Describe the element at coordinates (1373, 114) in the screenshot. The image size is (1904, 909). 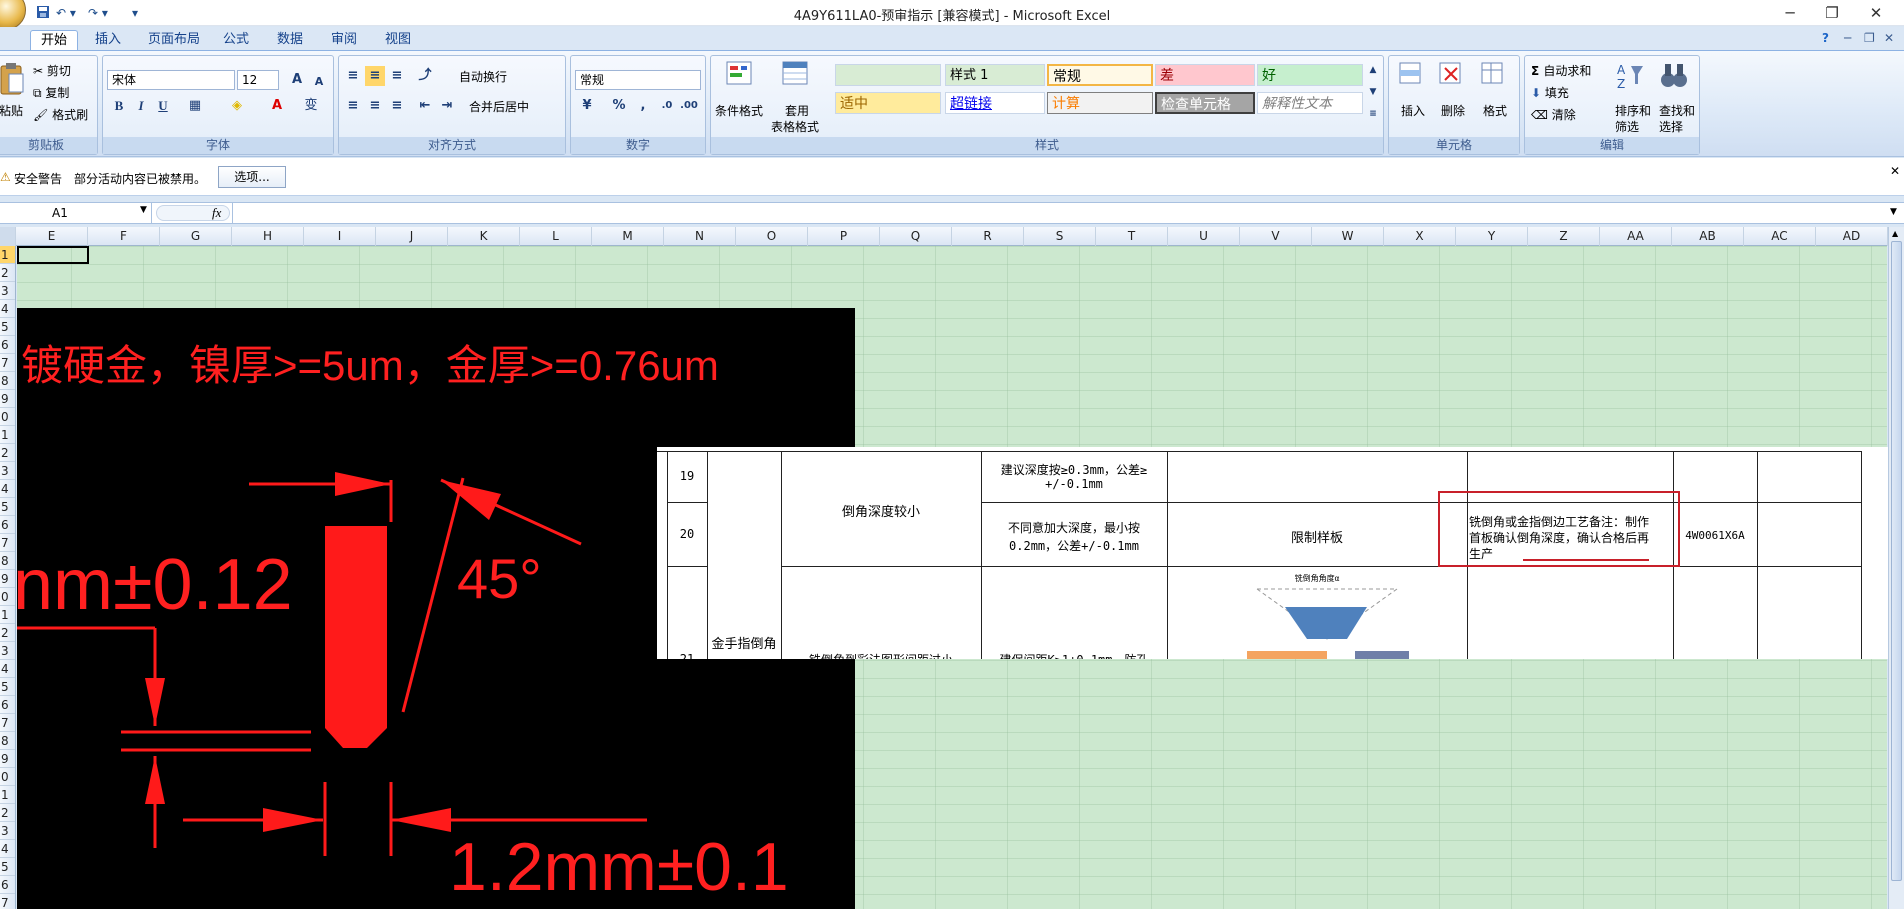
I see `styles-more-icon: ≡` at that location.